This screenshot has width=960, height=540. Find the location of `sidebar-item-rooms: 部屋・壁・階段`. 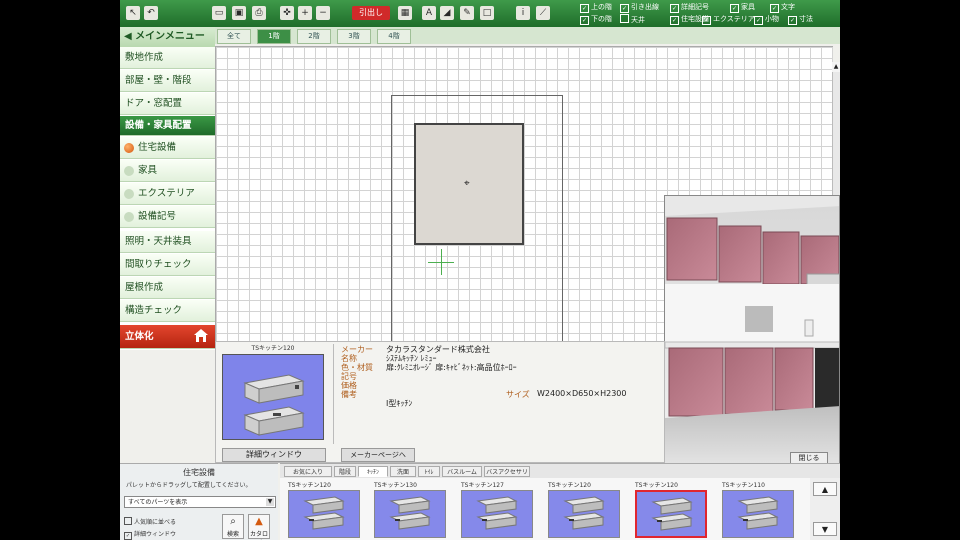

sidebar-item-rooms: 部屋・壁・階段 is located at coordinates (167, 81).